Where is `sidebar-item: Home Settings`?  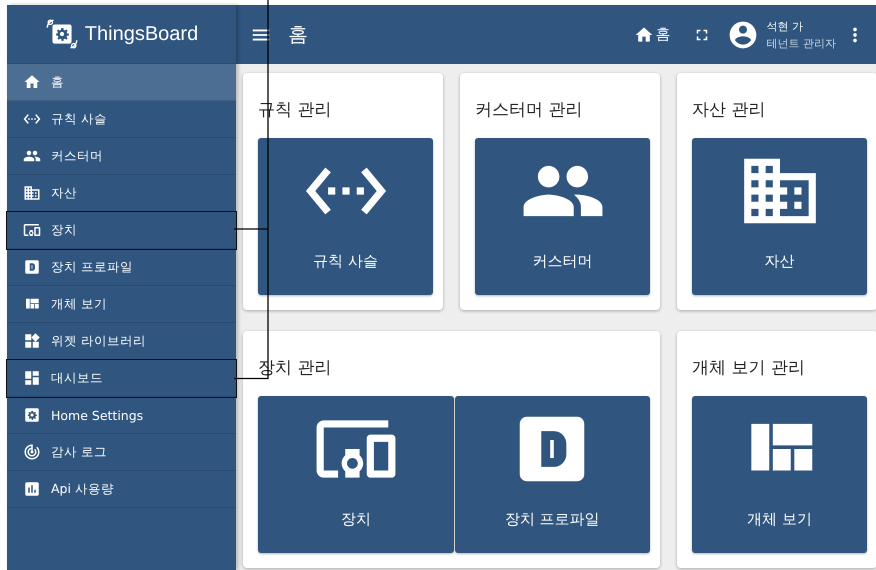 sidebar-item: Home Settings is located at coordinates (121, 415).